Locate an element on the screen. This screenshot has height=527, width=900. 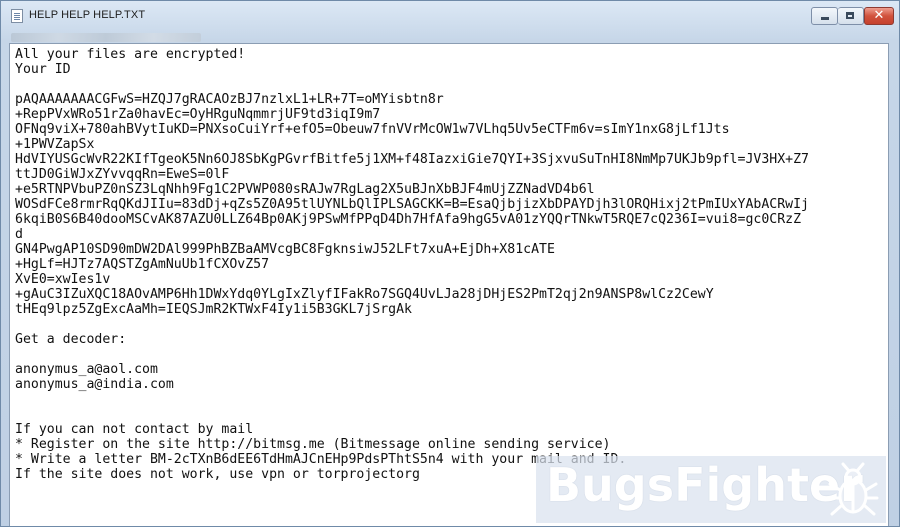
window-title: HELP HELP HELP.TXT is located at coordinates (87, 15).